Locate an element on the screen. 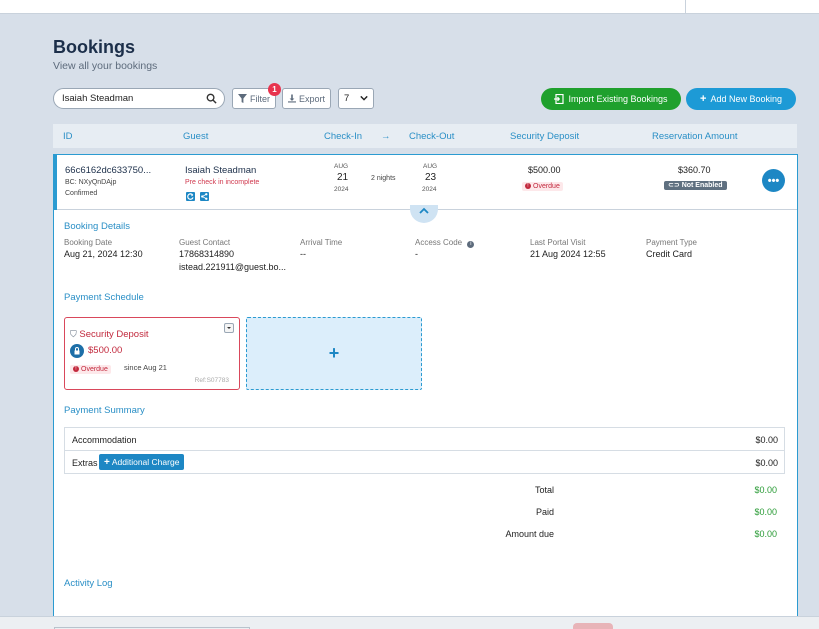  refresh-icon is located at coordinates (190, 196).